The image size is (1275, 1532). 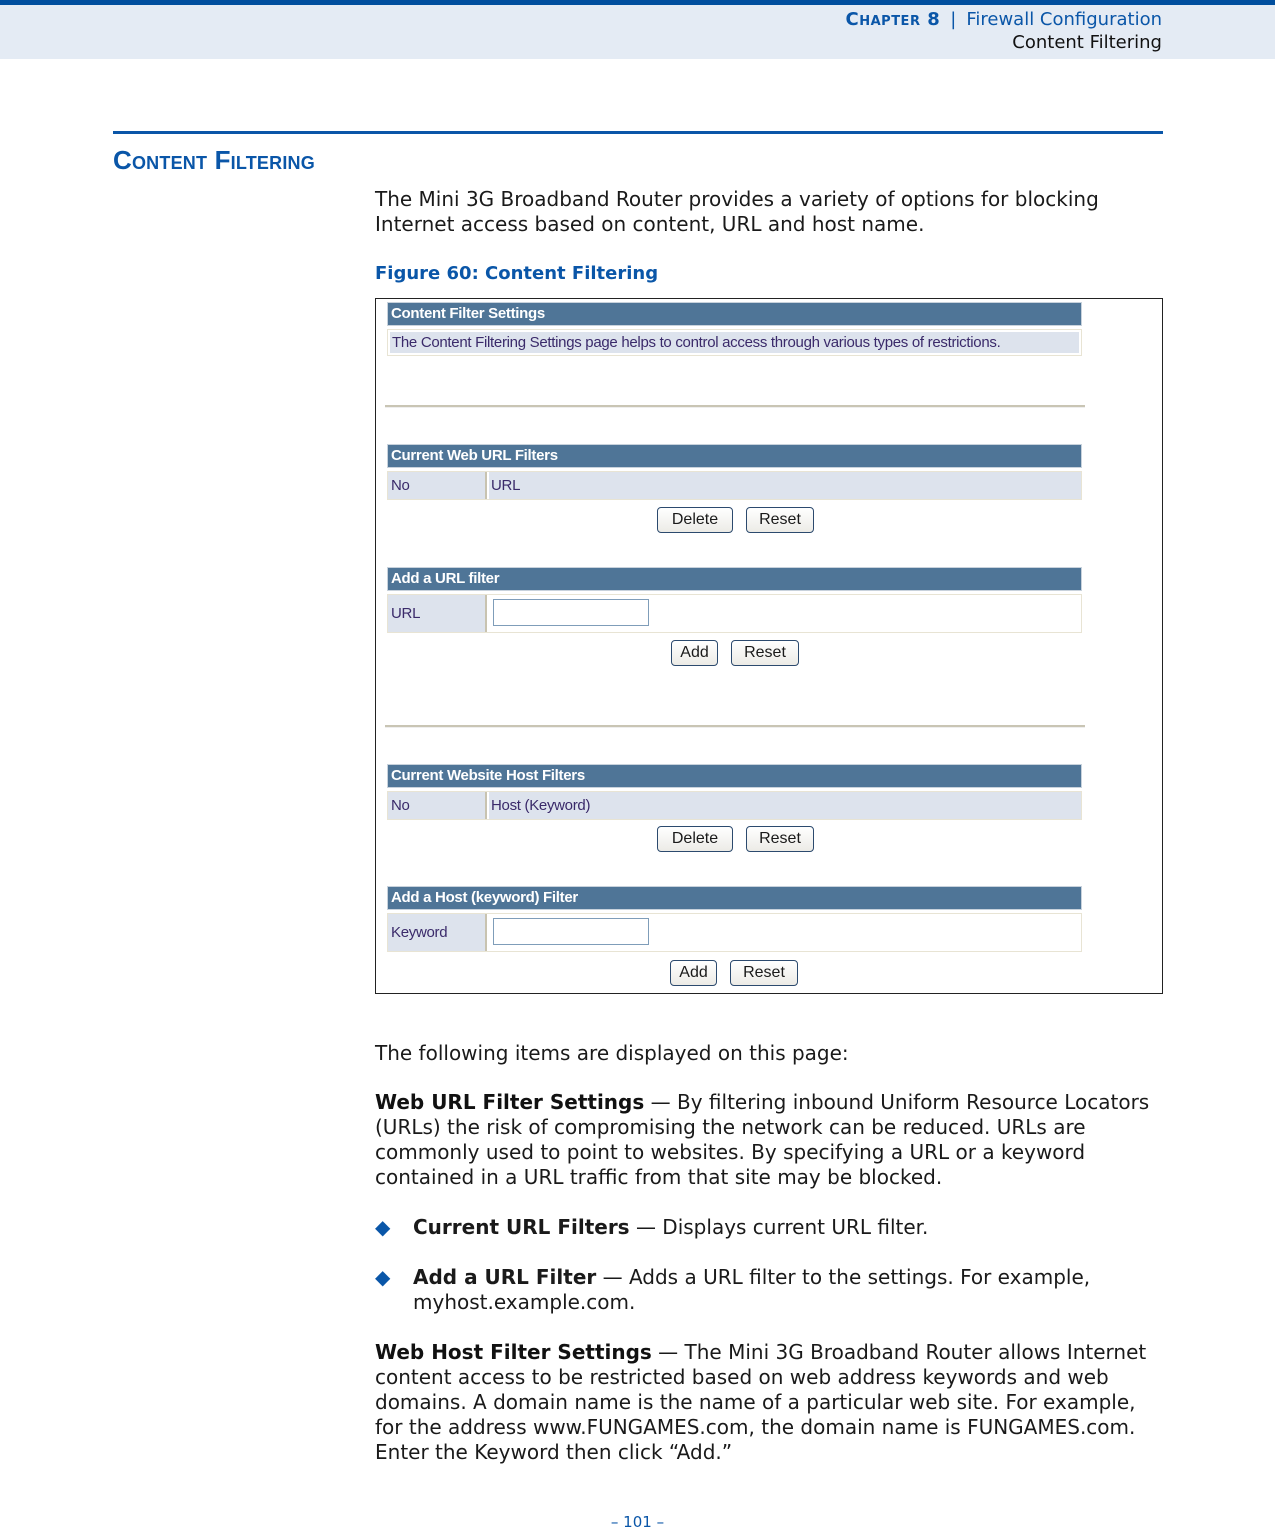 What do you see at coordinates (214, 160) in the screenshot?
I see `section-title: Content Filtering` at bounding box center [214, 160].